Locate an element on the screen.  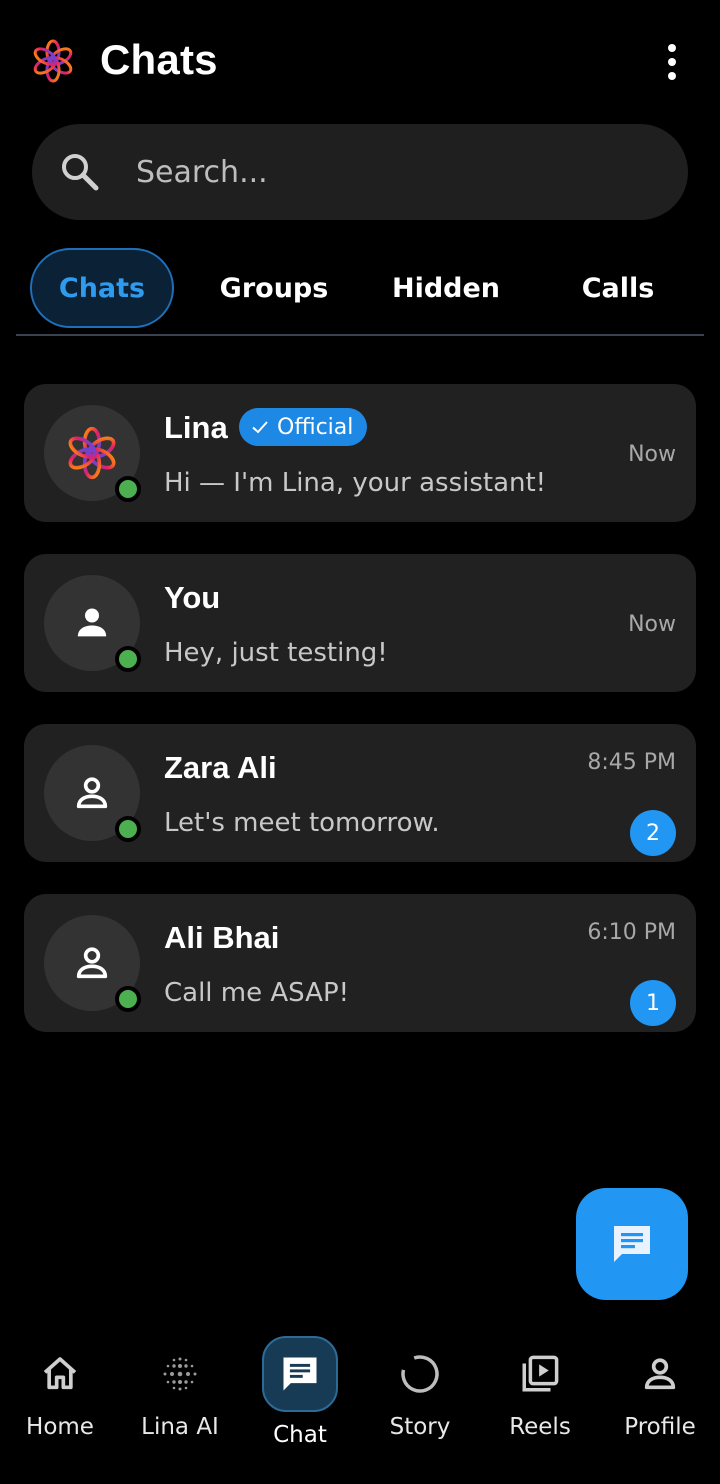
chat-item-you: You Hey, just testing! Now is located at coordinates (360, 623).